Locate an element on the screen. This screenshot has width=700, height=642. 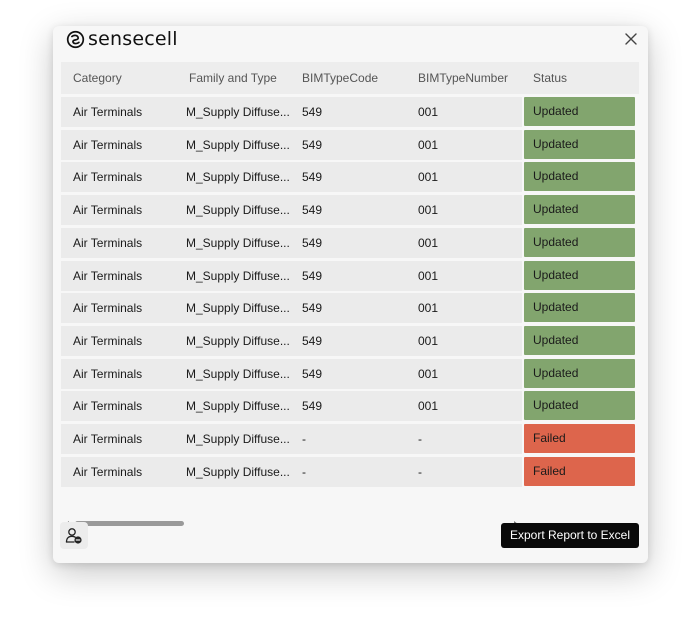
brand-name: sensecell is located at coordinates (133, 39).